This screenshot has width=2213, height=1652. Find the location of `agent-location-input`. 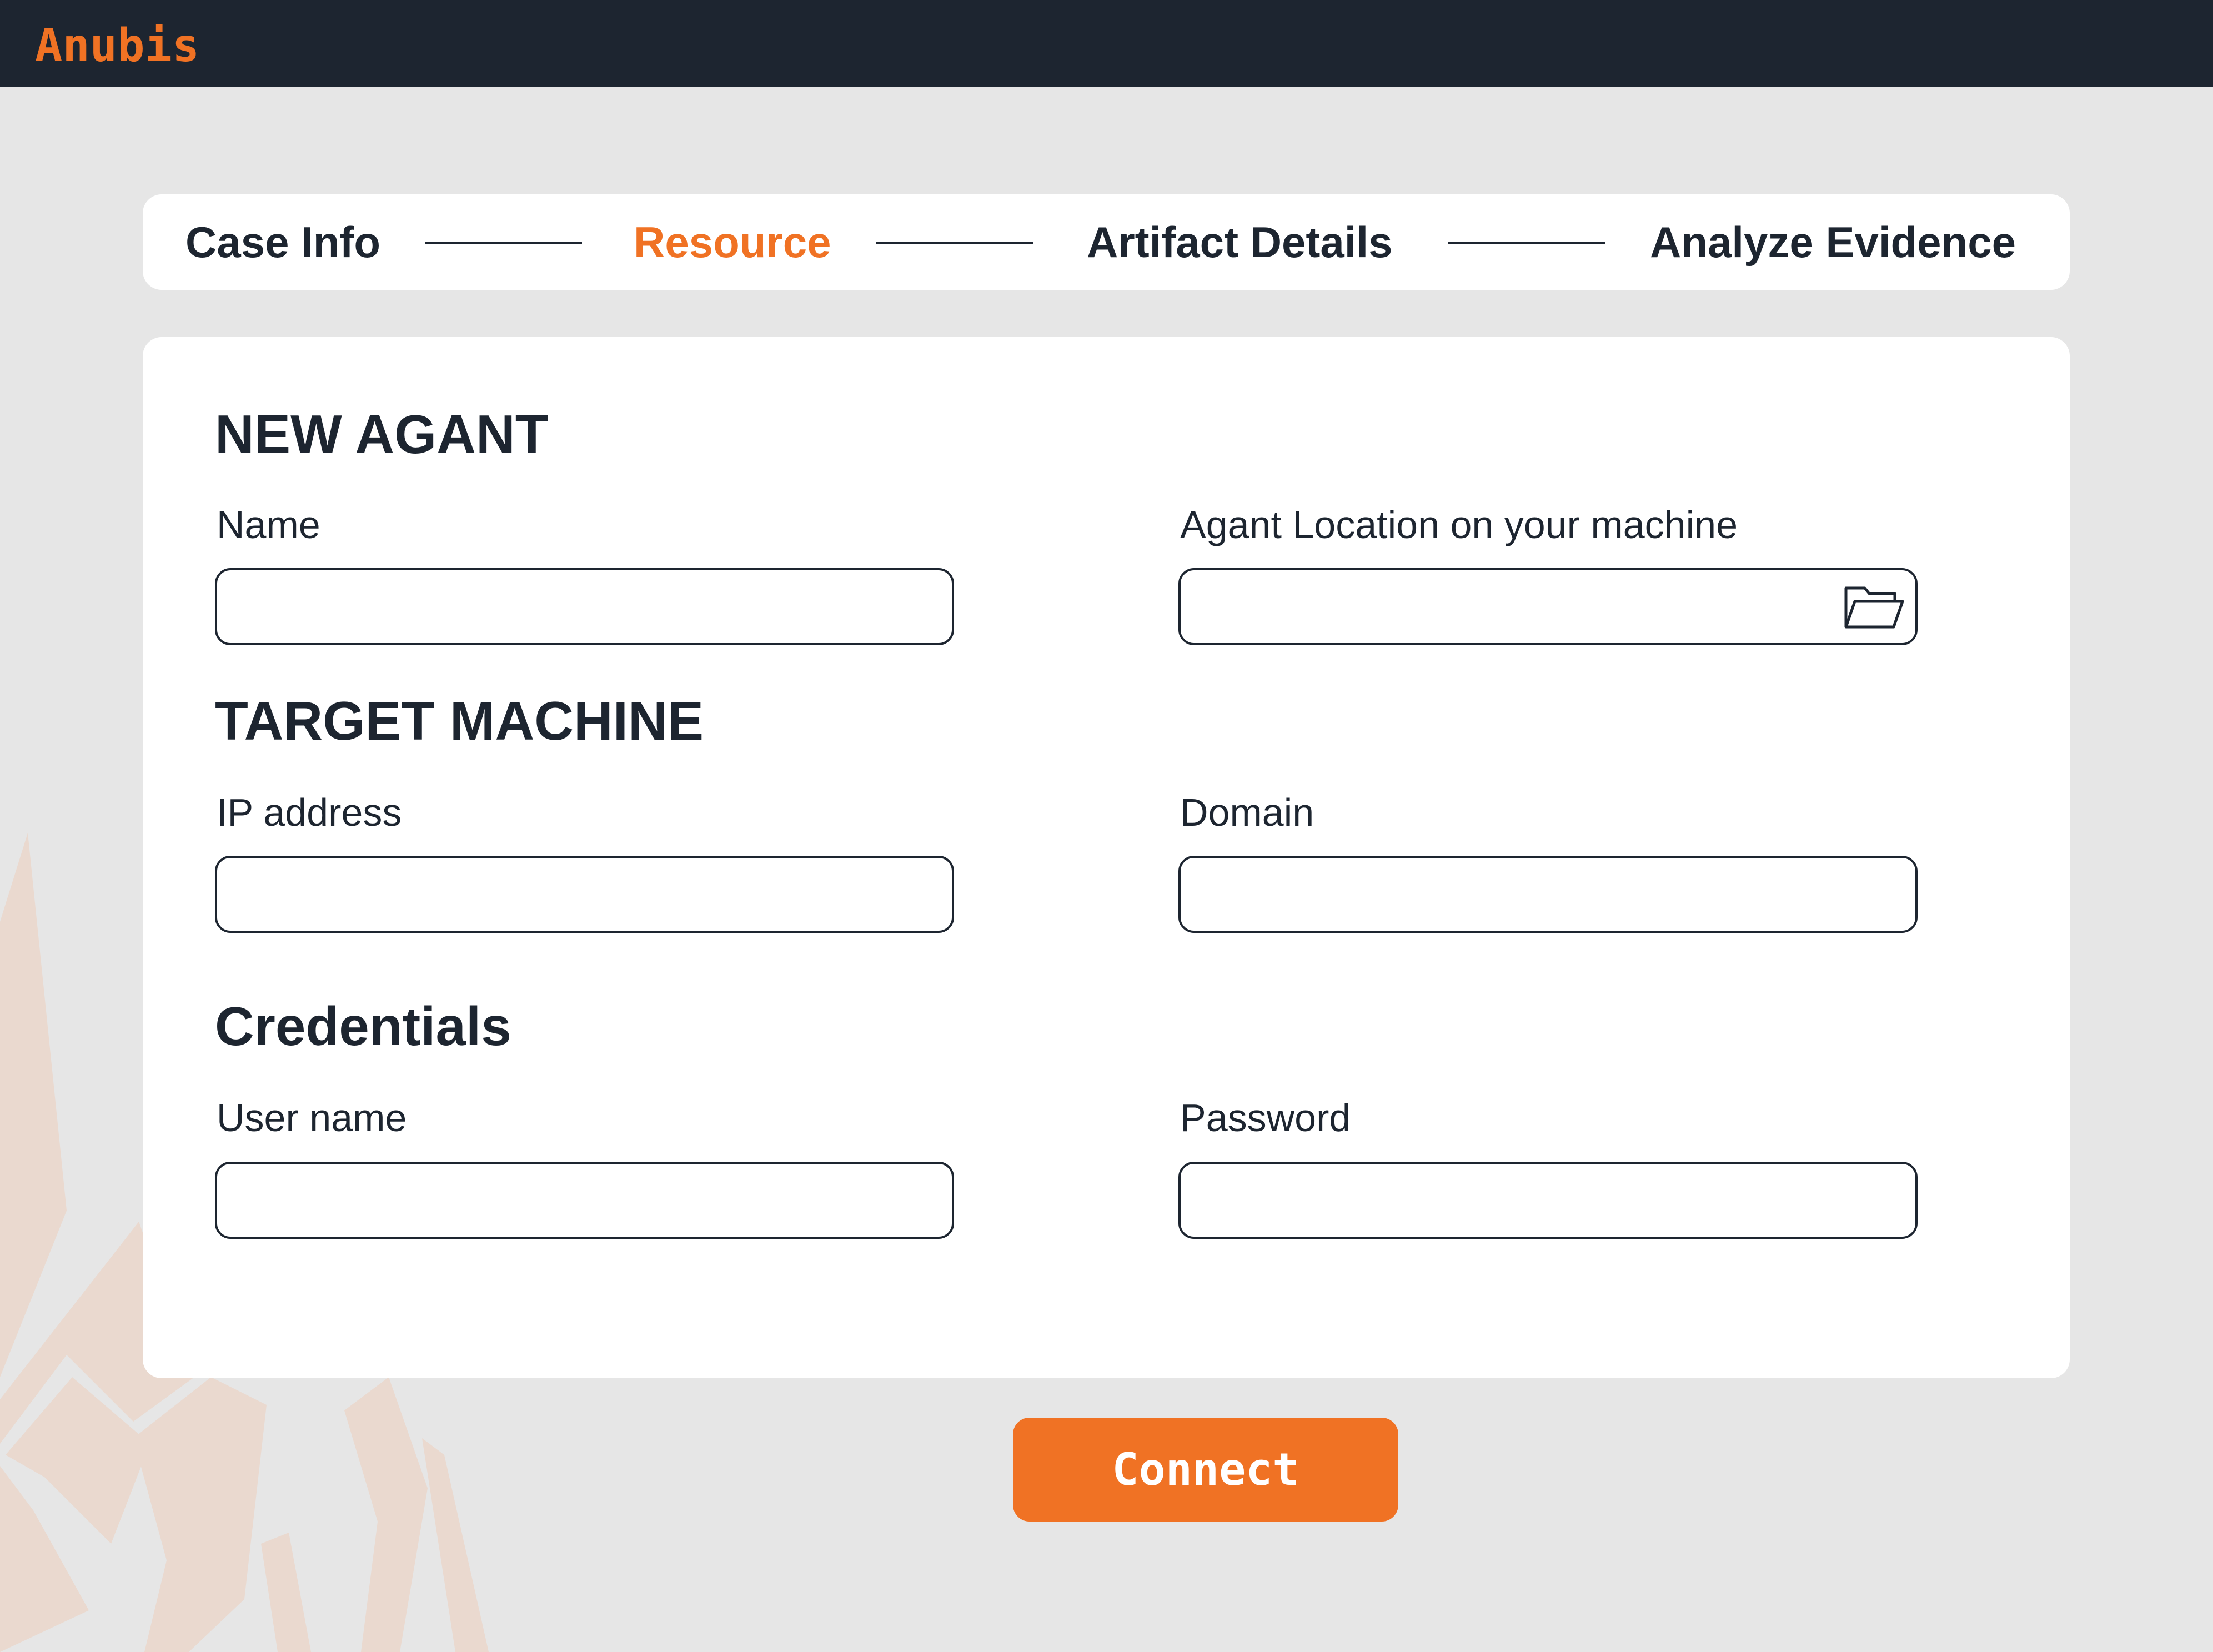

agent-location-input is located at coordinates (1548, 606).